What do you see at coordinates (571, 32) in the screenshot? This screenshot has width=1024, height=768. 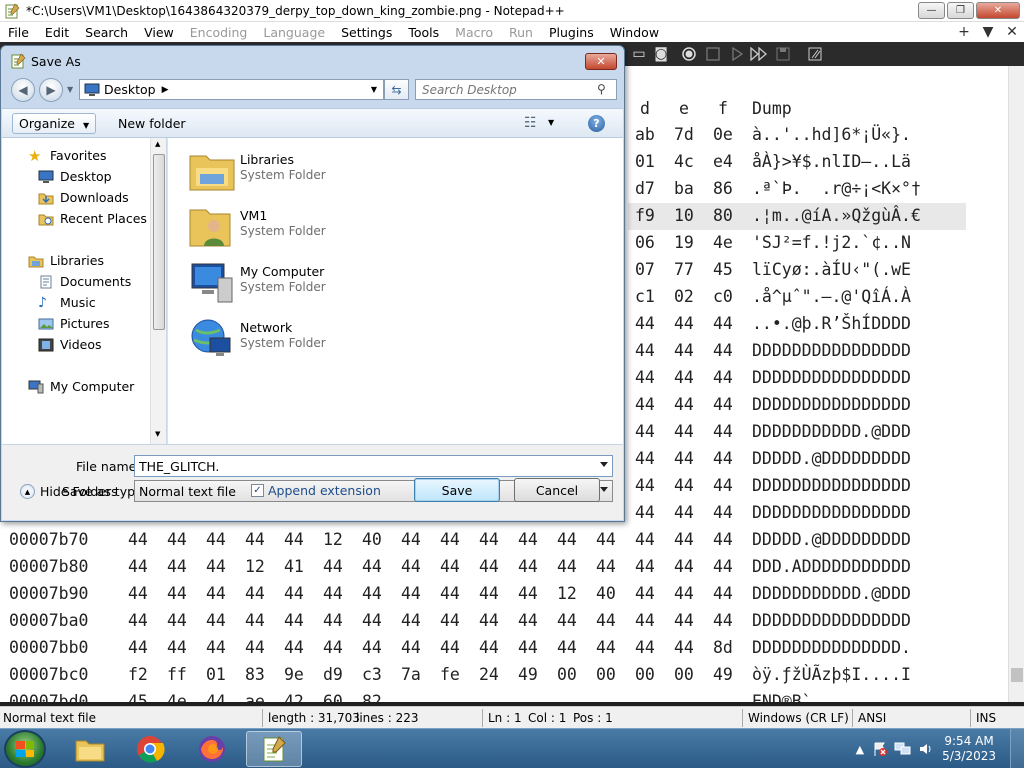 I see `menu-plugins: Plugins` at bounding box center [571, 32].